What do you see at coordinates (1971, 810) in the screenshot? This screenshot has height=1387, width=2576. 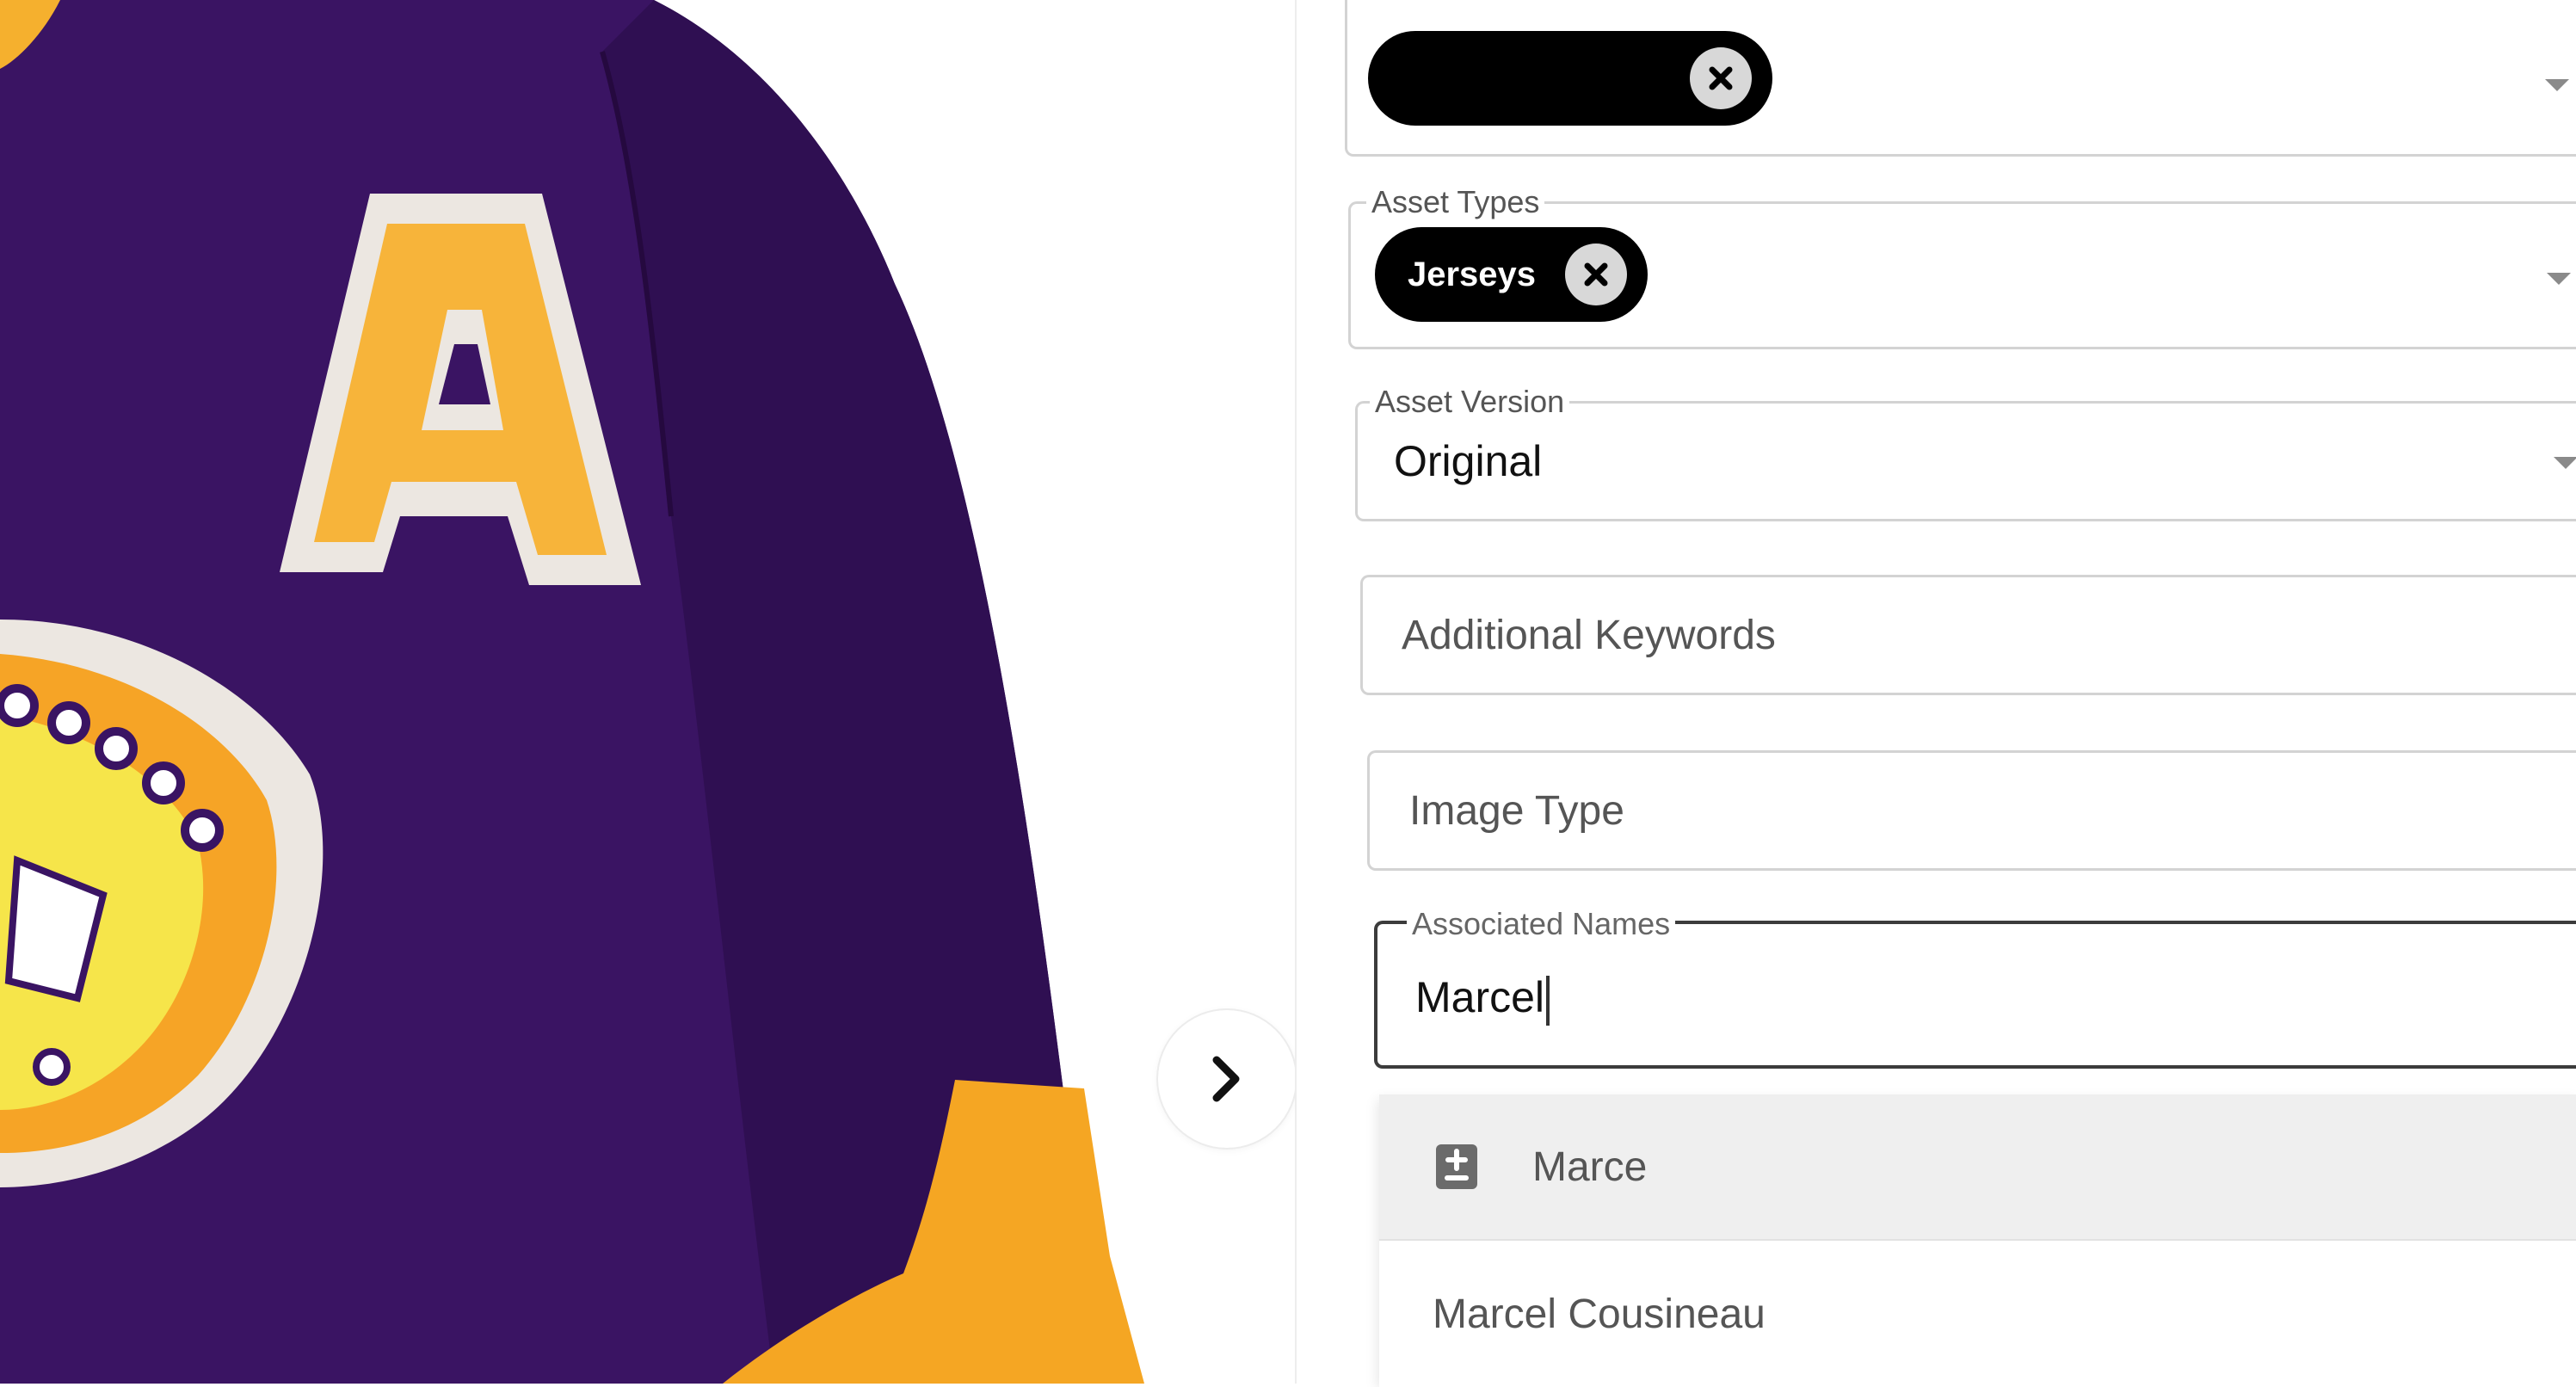 I see `image-type-field: Image Type` at bounding box center [1971, 810].